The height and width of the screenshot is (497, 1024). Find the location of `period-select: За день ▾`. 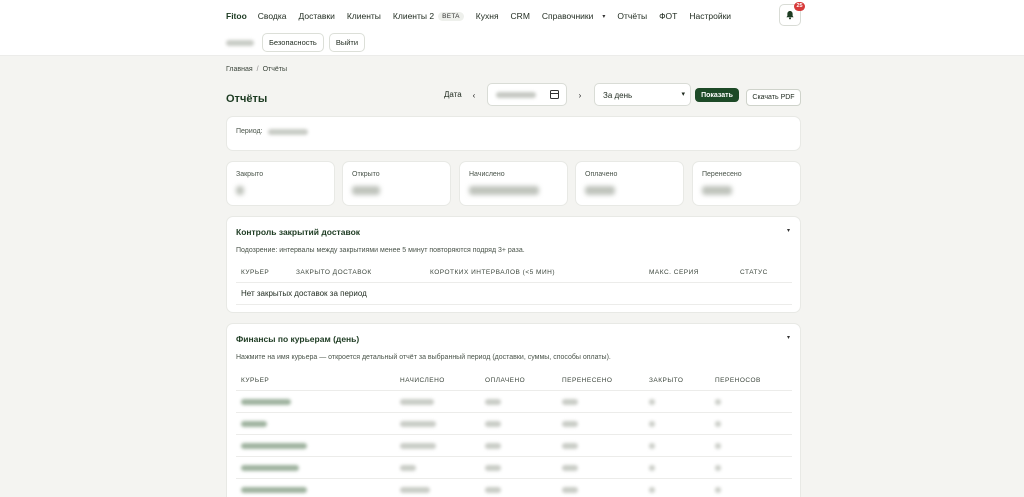

period-select: За день ▾ is located at coordinates (642, 94).